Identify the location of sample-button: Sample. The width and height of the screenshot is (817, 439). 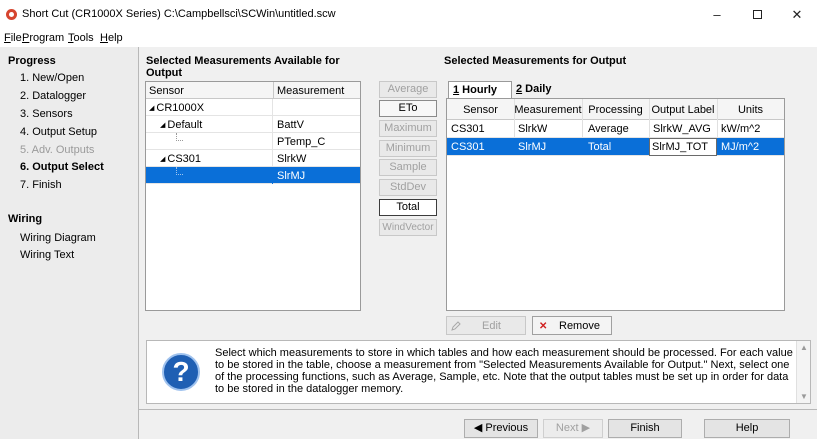
(408, 167).